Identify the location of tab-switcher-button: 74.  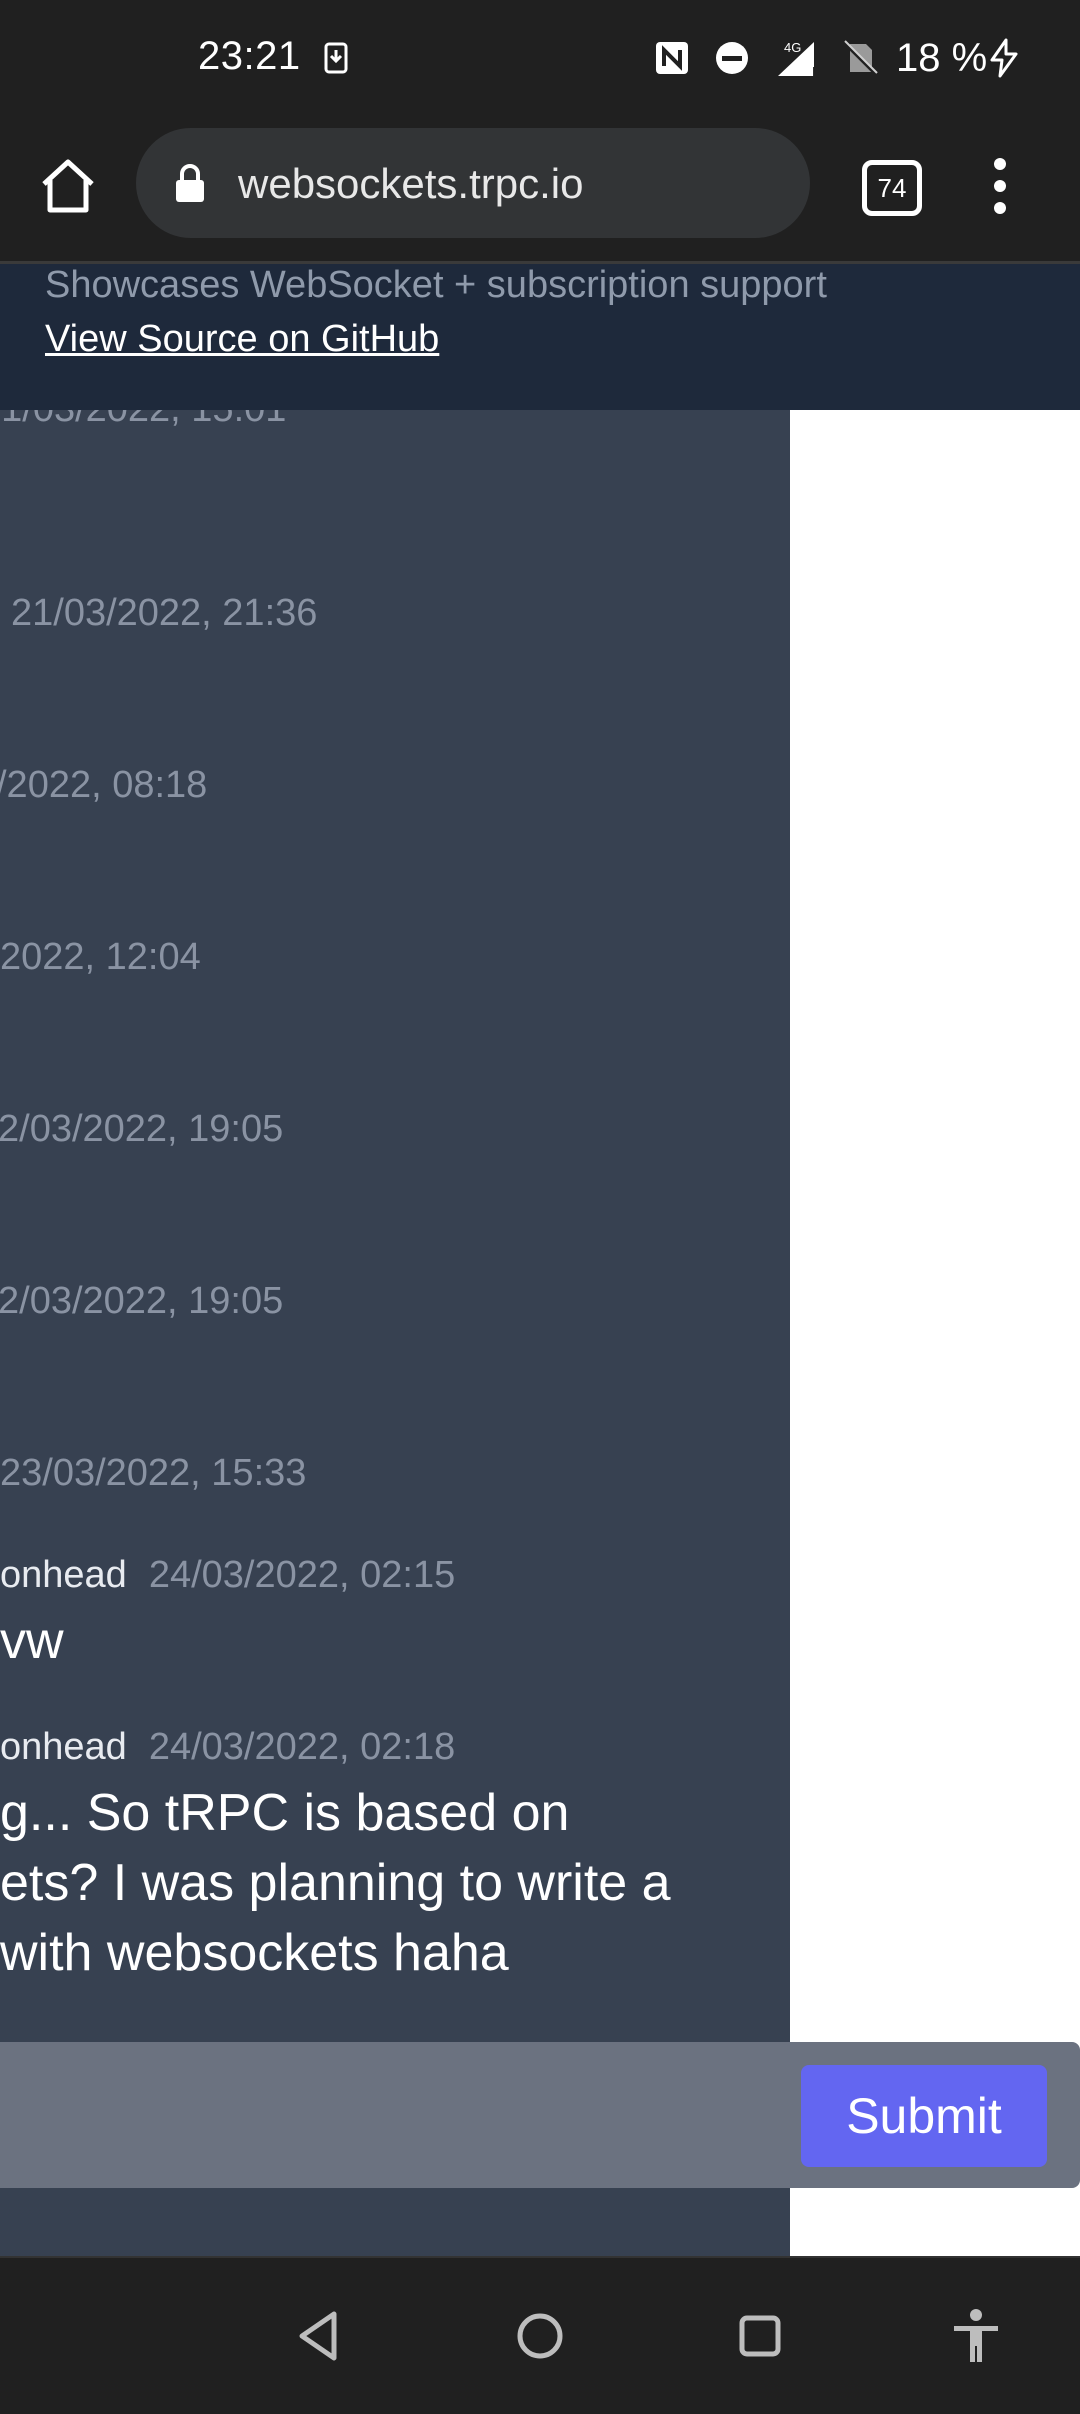
(892, 188).